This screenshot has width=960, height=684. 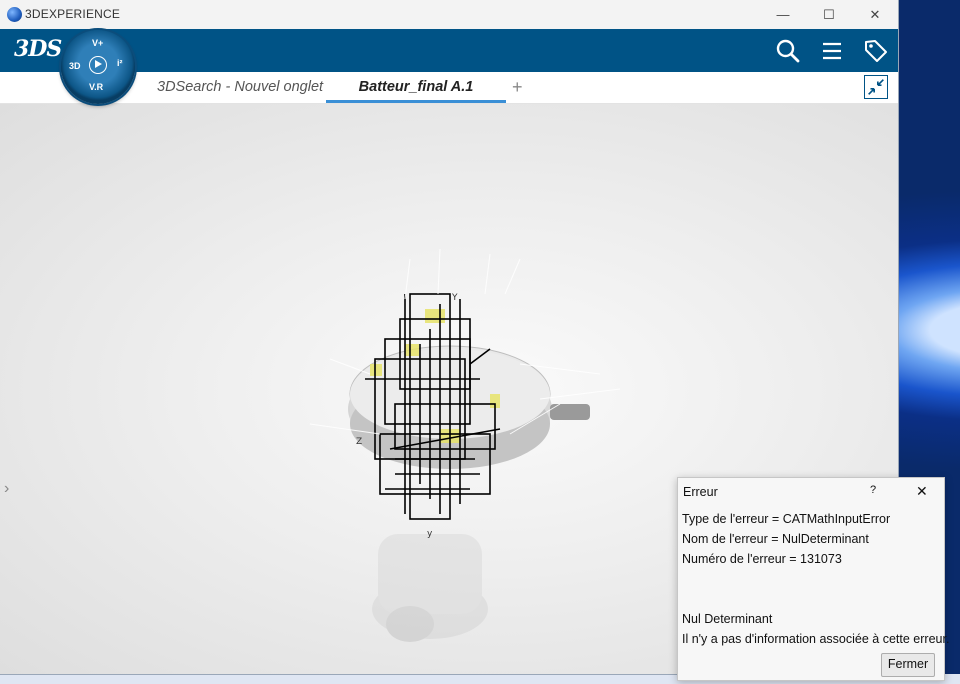 I want to click on app-globe-icon, so click(x=14, y=14).